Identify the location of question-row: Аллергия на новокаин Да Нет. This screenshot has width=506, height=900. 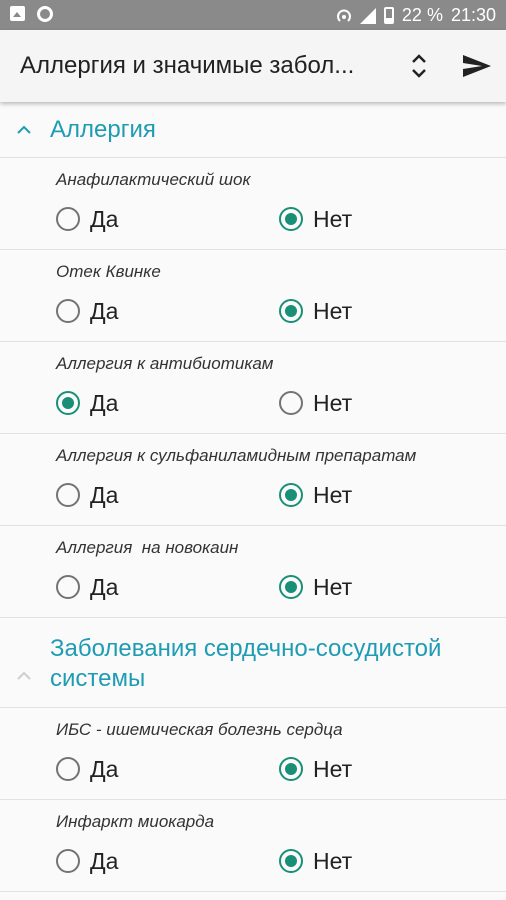
(253, 572).